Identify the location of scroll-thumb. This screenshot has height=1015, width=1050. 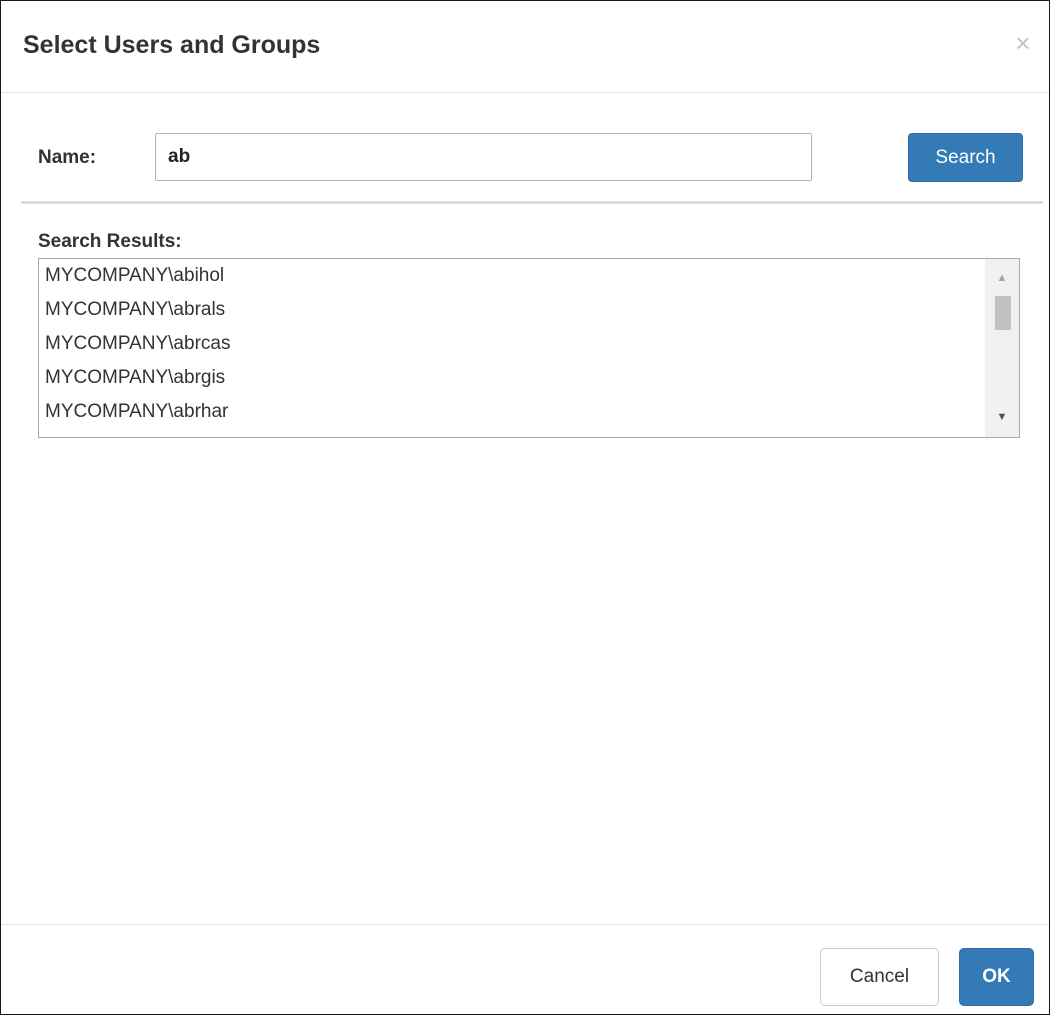
(1003, 313).